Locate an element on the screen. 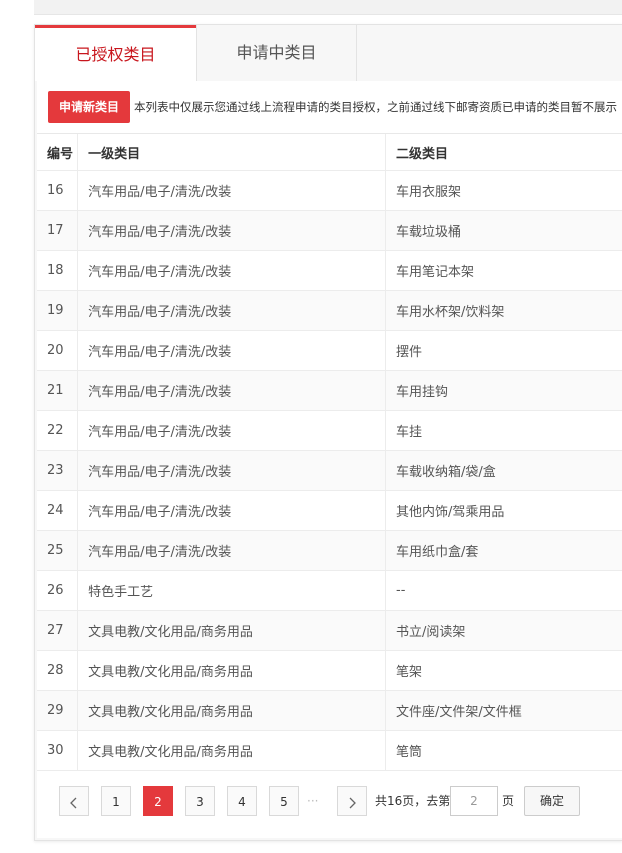 The height and width of the screenshot is (853, 622). table-row: 23 汽车用品/电子/清洗/改装 车载收纳箱/袋/盒 is located at coordinates (329, 470).